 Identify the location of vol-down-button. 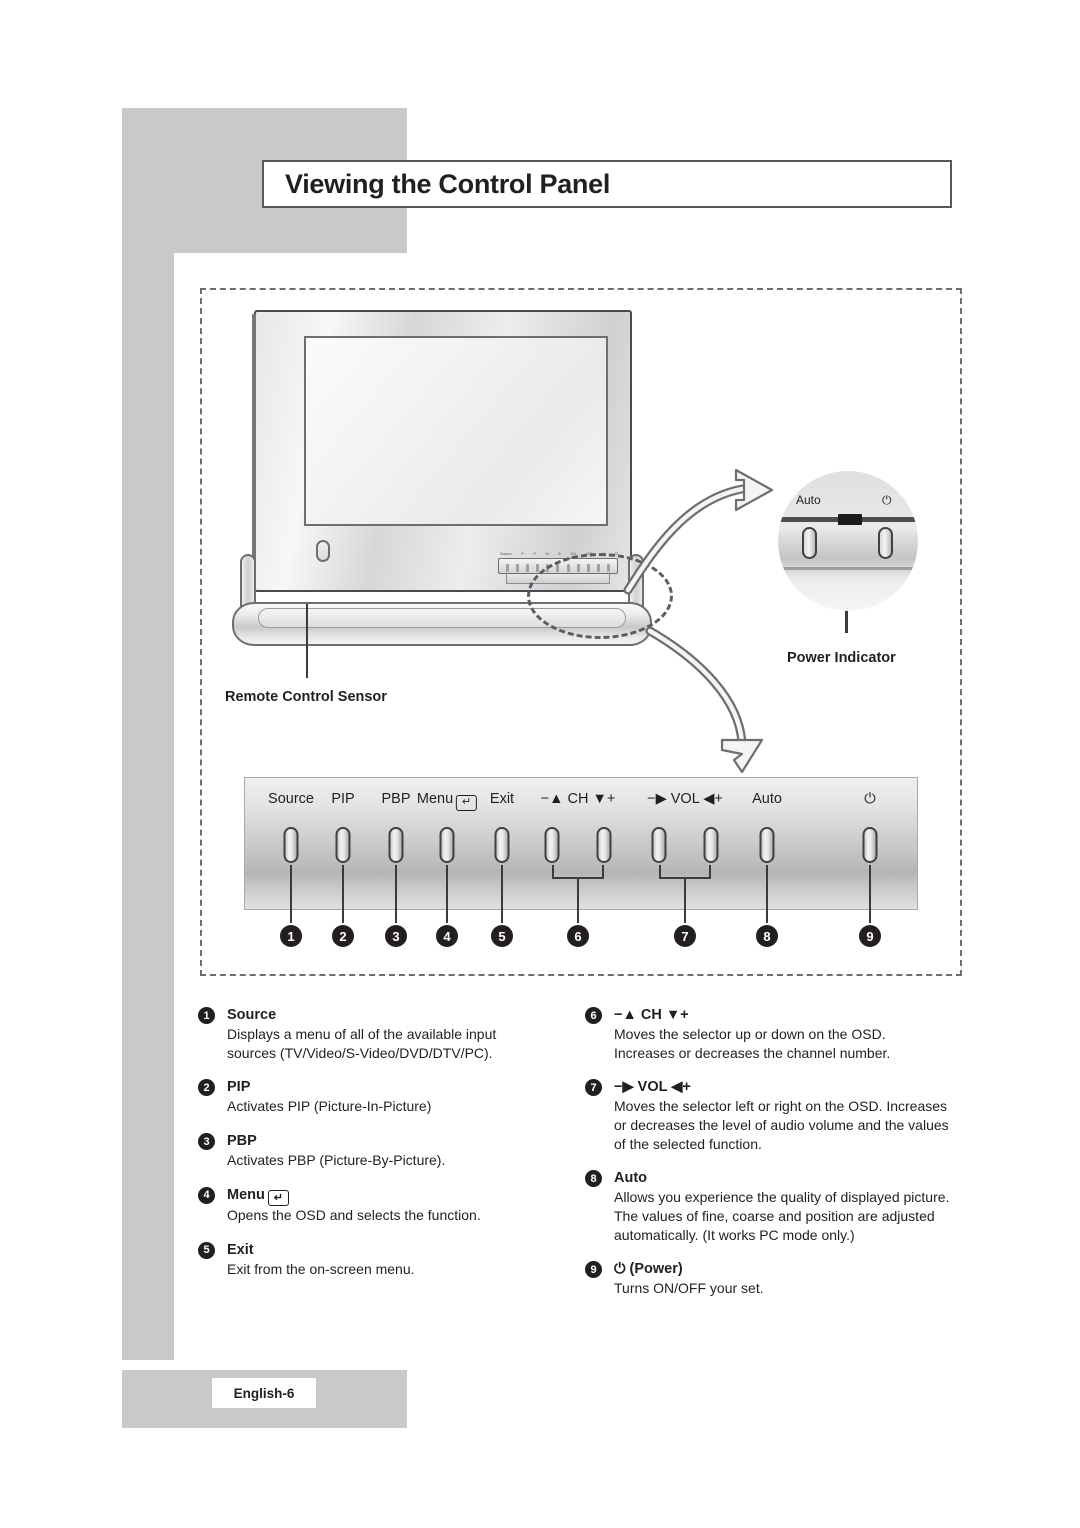
(659, 845).